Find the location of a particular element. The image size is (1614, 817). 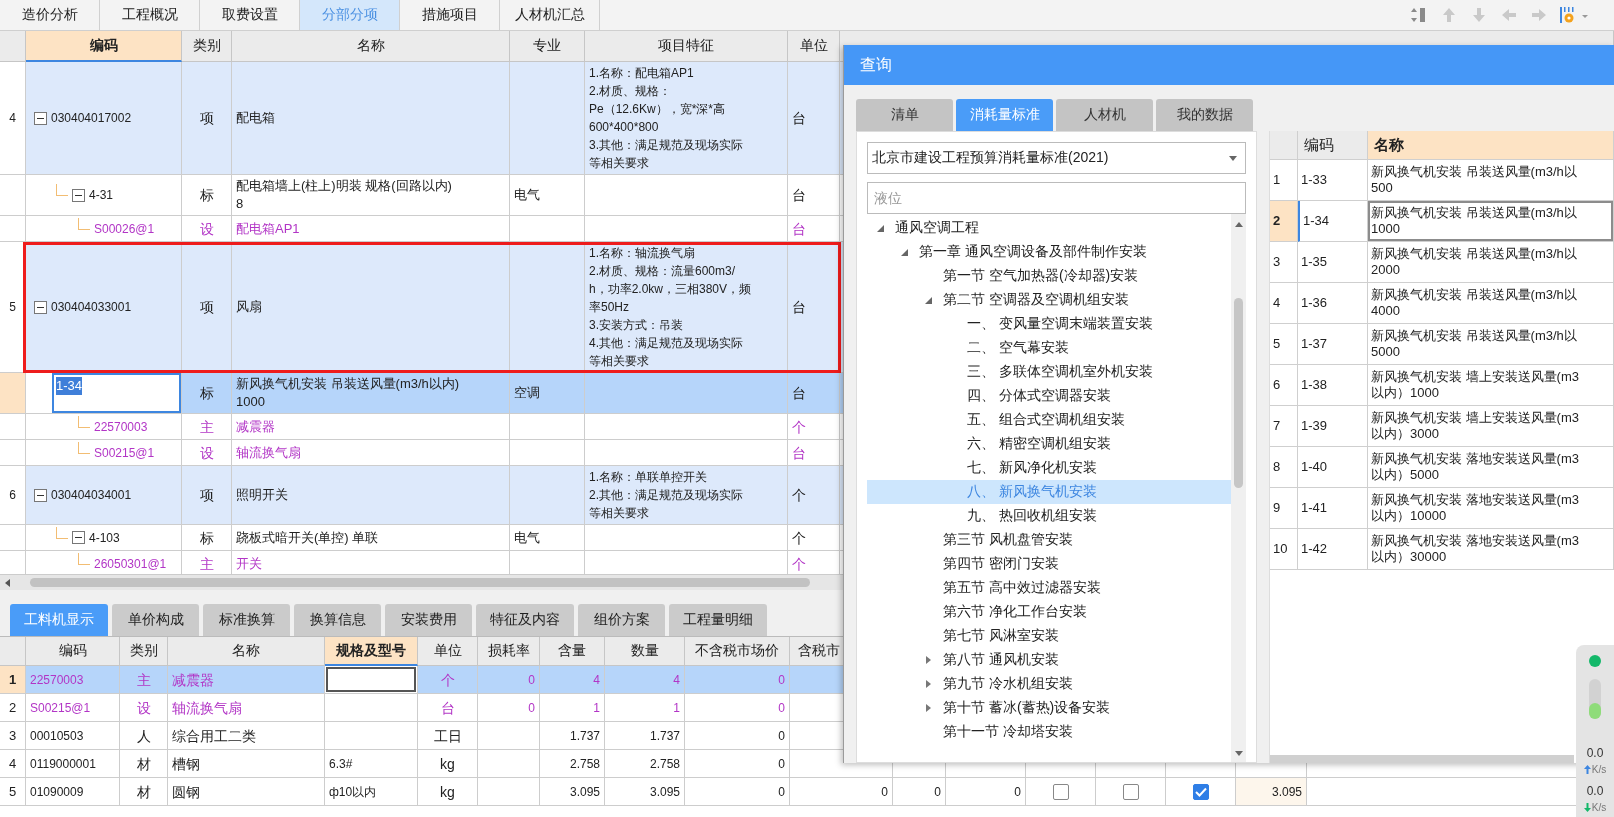

quota-name: 新风换气机安装 落地安装送风量(m3 以内）10000 is located at coordinates (1491, 508).